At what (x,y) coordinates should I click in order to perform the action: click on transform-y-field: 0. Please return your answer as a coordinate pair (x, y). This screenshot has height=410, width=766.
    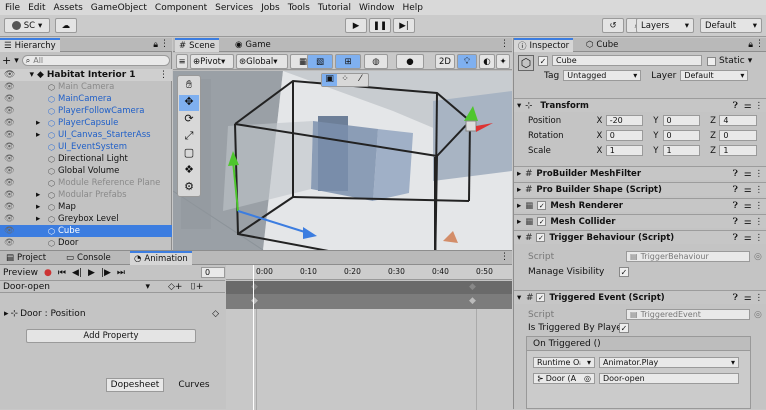
    Looking at the image, I should click on (681, 135).